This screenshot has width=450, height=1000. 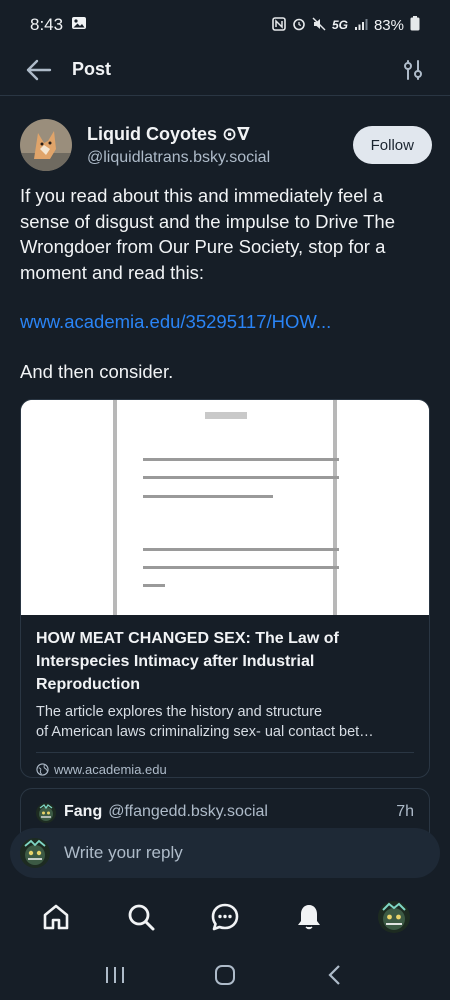 What do you see at coordinates (415, 25) in the screenshot?
I see `battery-icon` at bounding box center [415, 25].